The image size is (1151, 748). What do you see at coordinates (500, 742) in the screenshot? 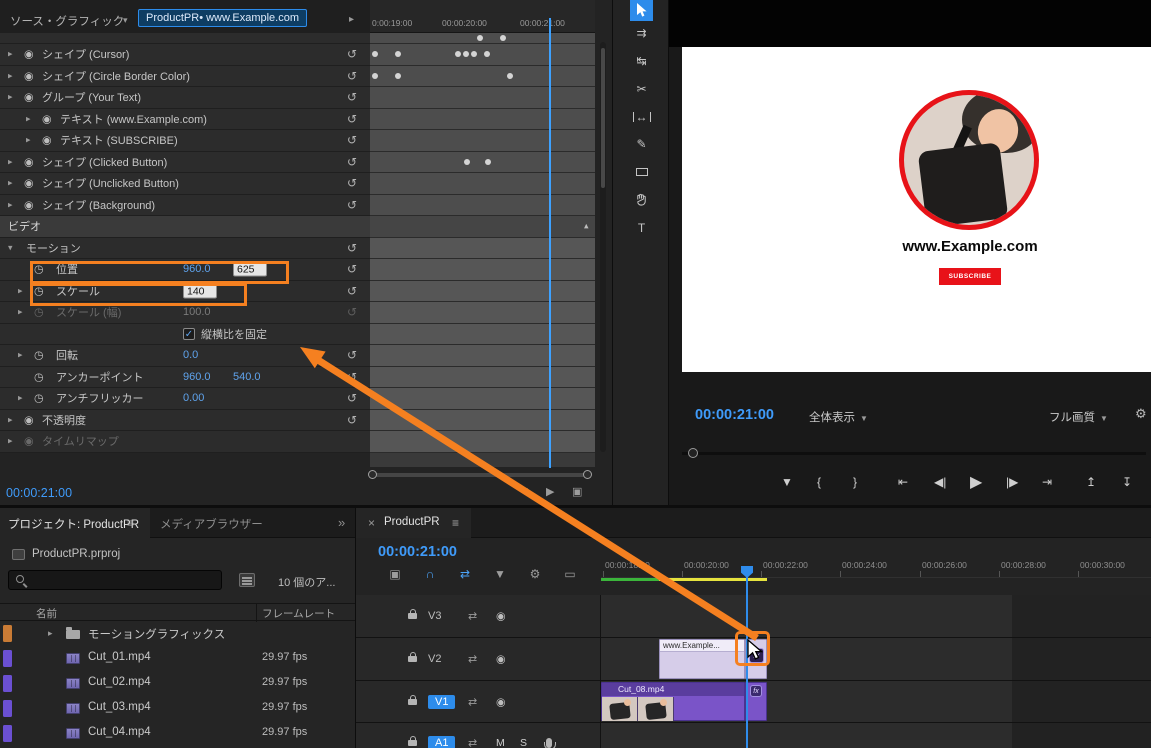
I see `mute-button: M` at bounding box center [500, 742].